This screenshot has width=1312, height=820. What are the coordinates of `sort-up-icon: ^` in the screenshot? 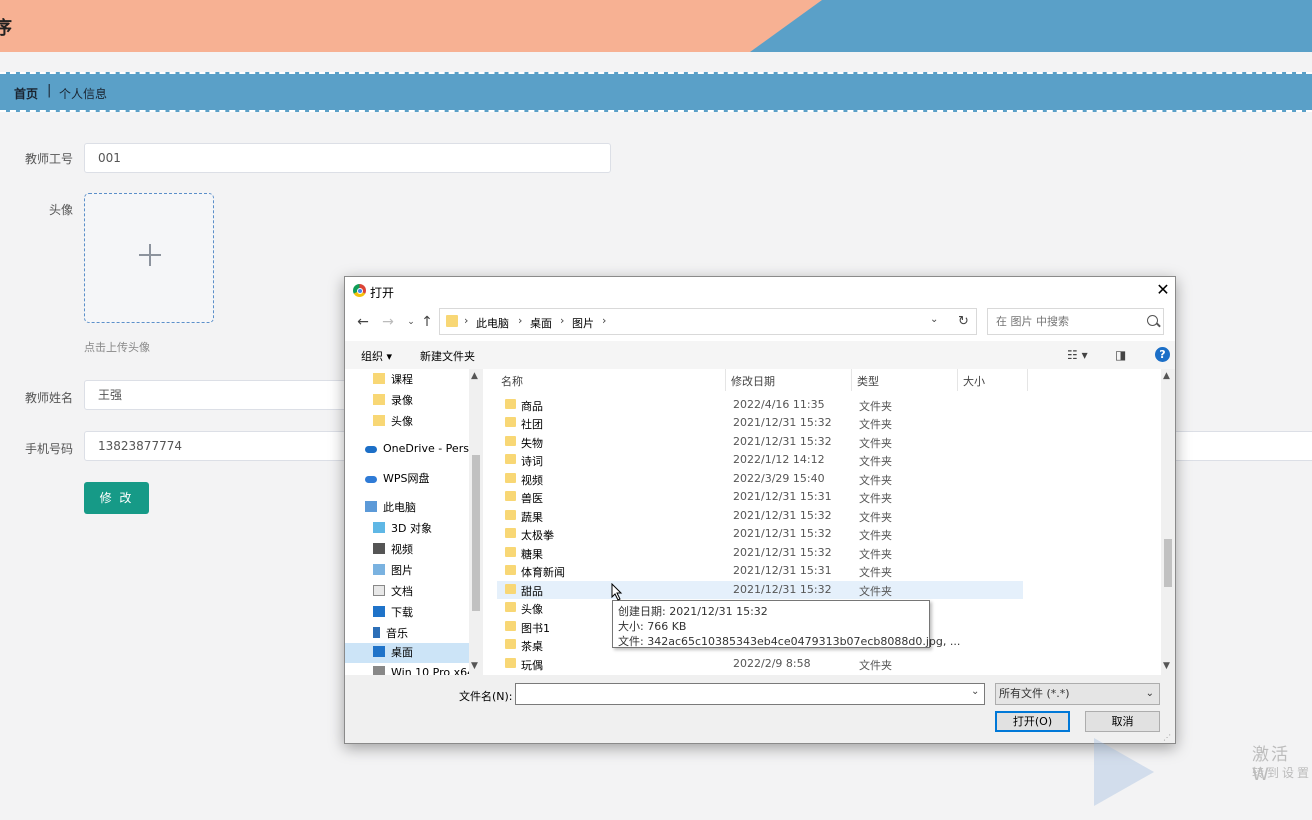 It's located at (611, 371).